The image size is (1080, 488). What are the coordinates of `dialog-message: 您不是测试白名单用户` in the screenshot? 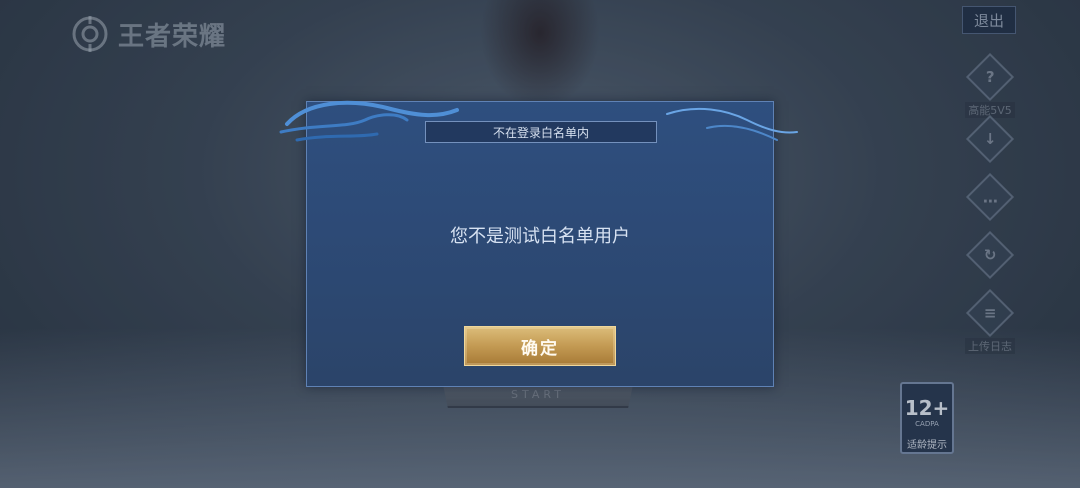 It's located at (540, 236).